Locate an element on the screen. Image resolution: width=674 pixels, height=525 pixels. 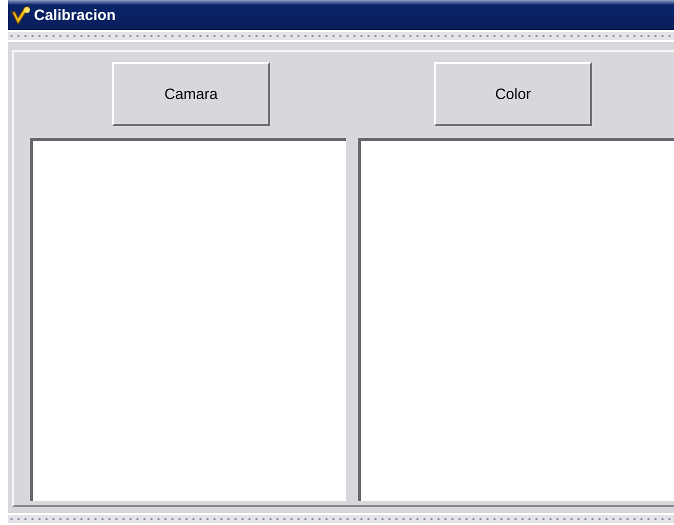
command-button: Color is located at coordinates (513, 94).